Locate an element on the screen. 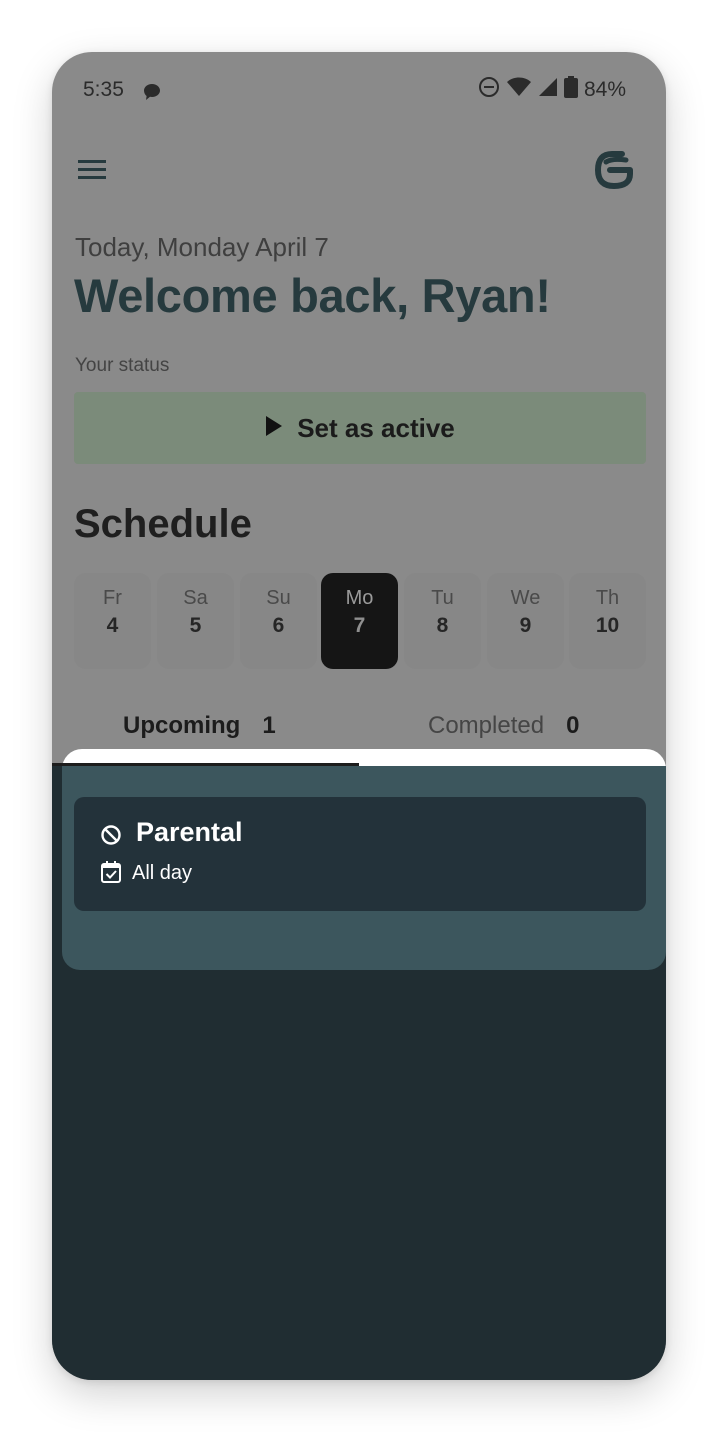 The image size is (718, 1432). day-picker: Fr 4 Sa 5 Su 6 Mo 7 Tu 8 We 9 Th 10 is located at coordinates (360, 621).